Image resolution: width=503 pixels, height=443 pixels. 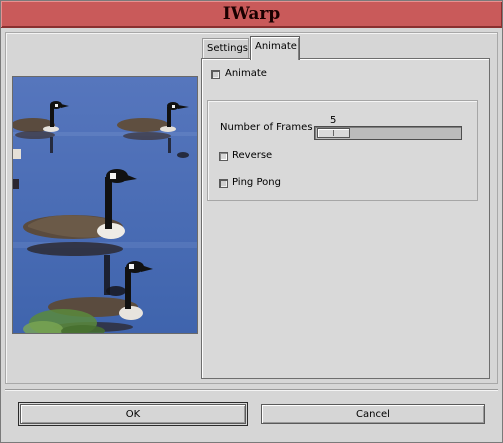 I want to click on ok-button: OK, so click(x=133, y=414).